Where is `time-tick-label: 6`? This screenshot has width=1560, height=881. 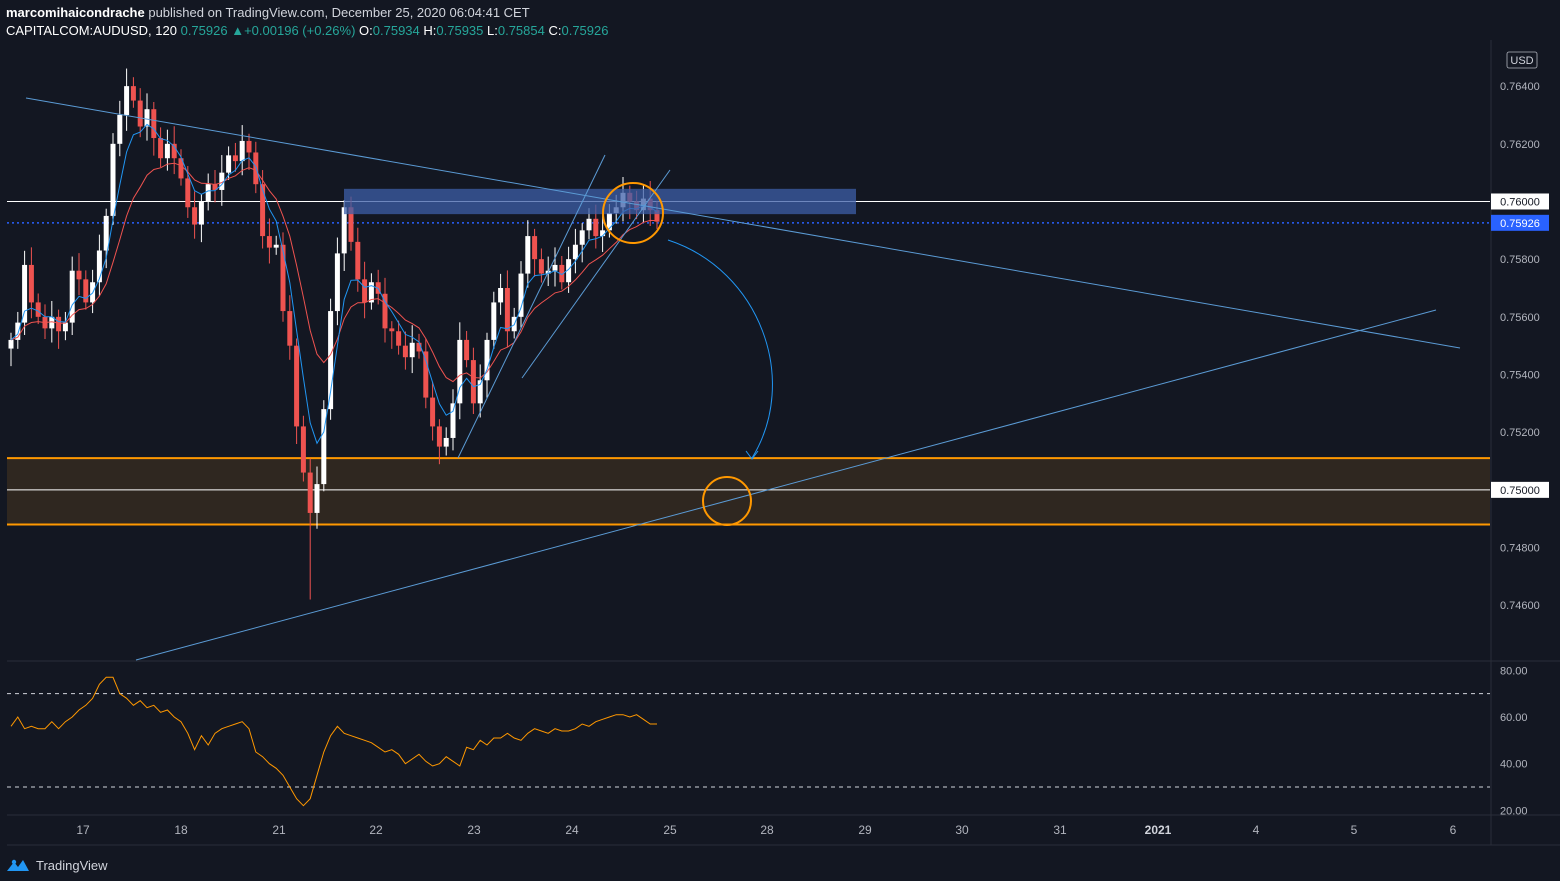 time-tick-label: 6 is located at coordinates (1453, 830).